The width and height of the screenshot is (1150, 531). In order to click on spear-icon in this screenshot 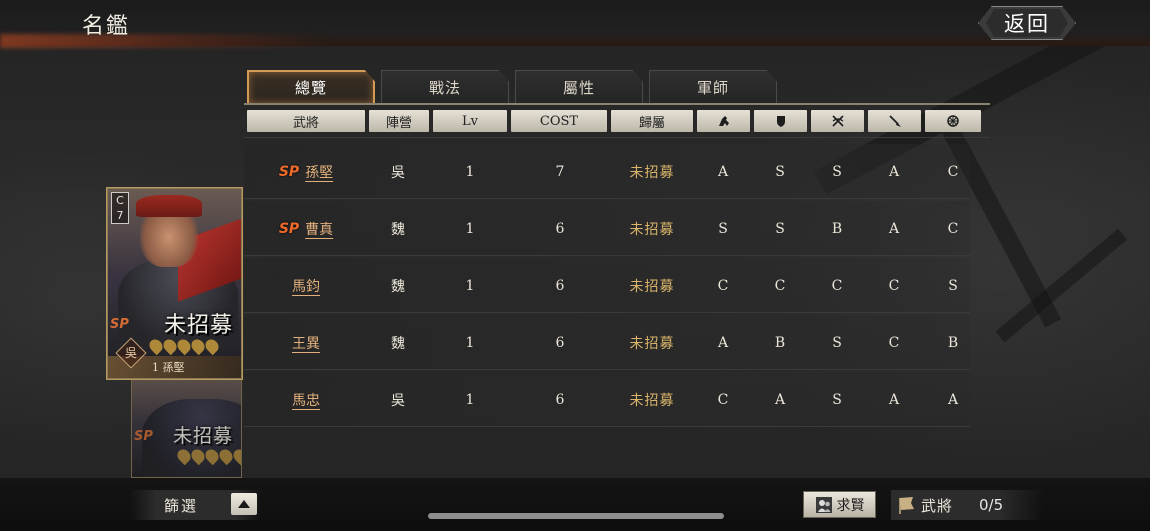, I will do `click(894, 121)`.